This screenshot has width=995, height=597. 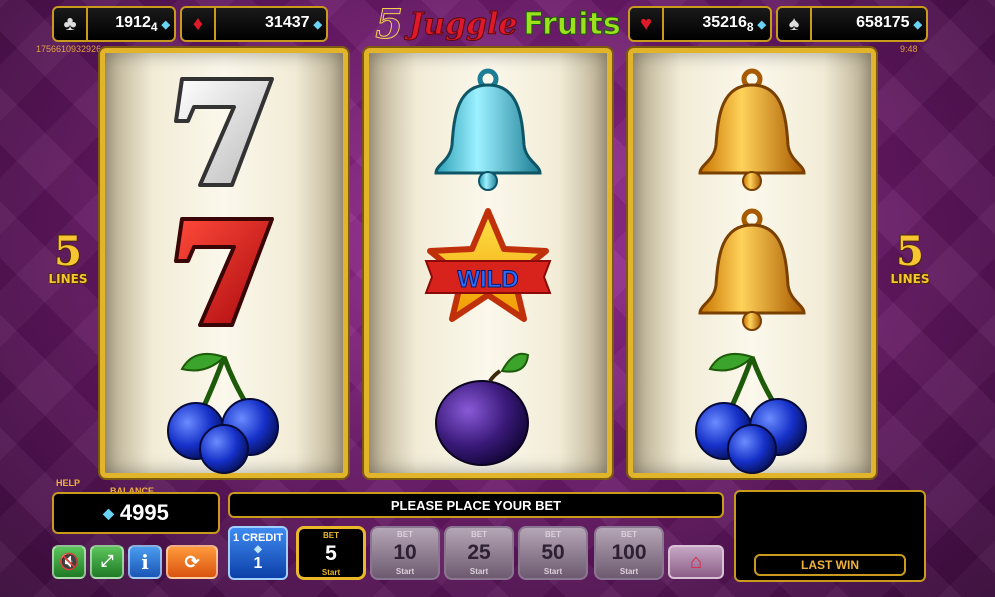 I want to click on home-icon: ⌂, so click(x=696, y=561).